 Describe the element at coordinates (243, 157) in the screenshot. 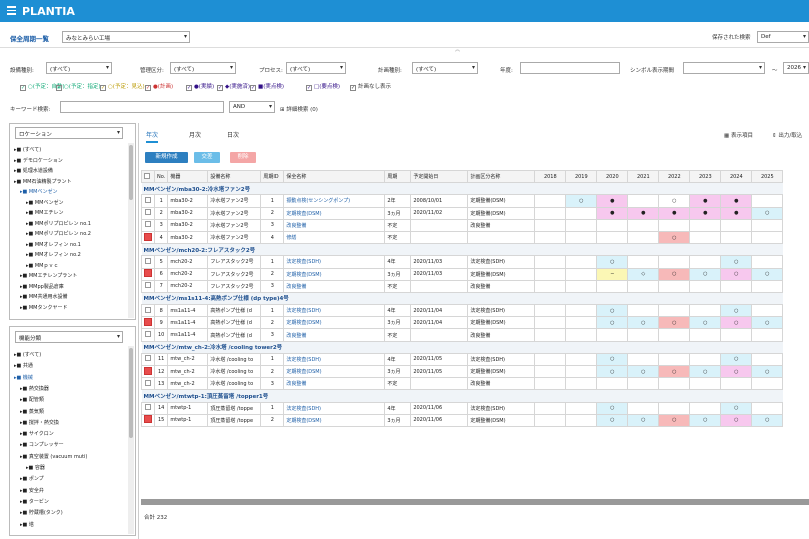

I see `delete-button: 削除` at that location.